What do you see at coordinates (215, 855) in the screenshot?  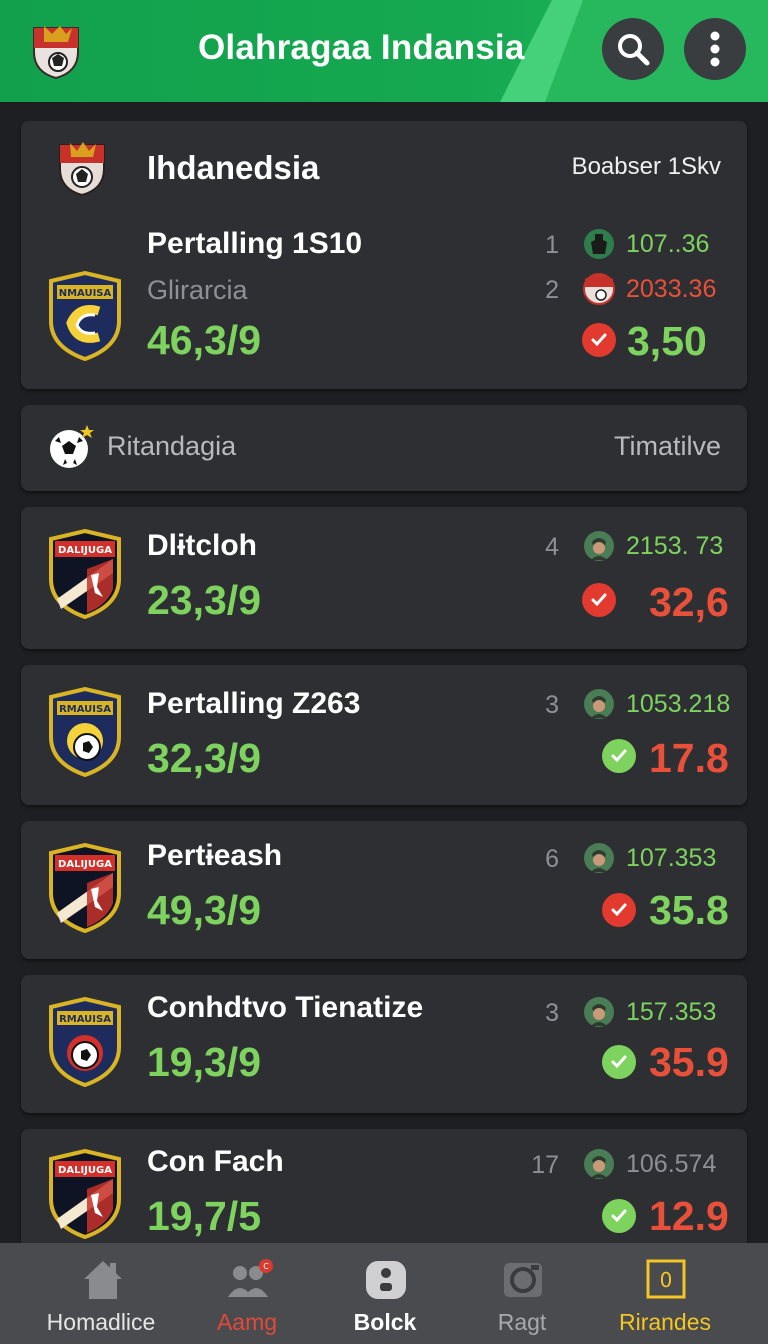 I see `team-name: Pertɨeash` at bounding box center [215, 855].